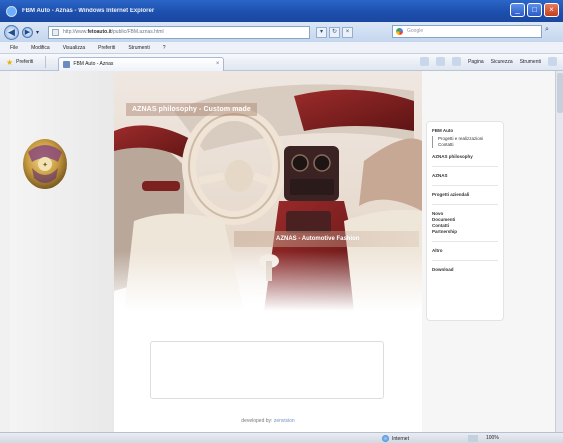 This screenshot has width=563, height=443. Describe the element at coordinates (441, 61) in the screenshot. I see `feeds-icon` at that location.